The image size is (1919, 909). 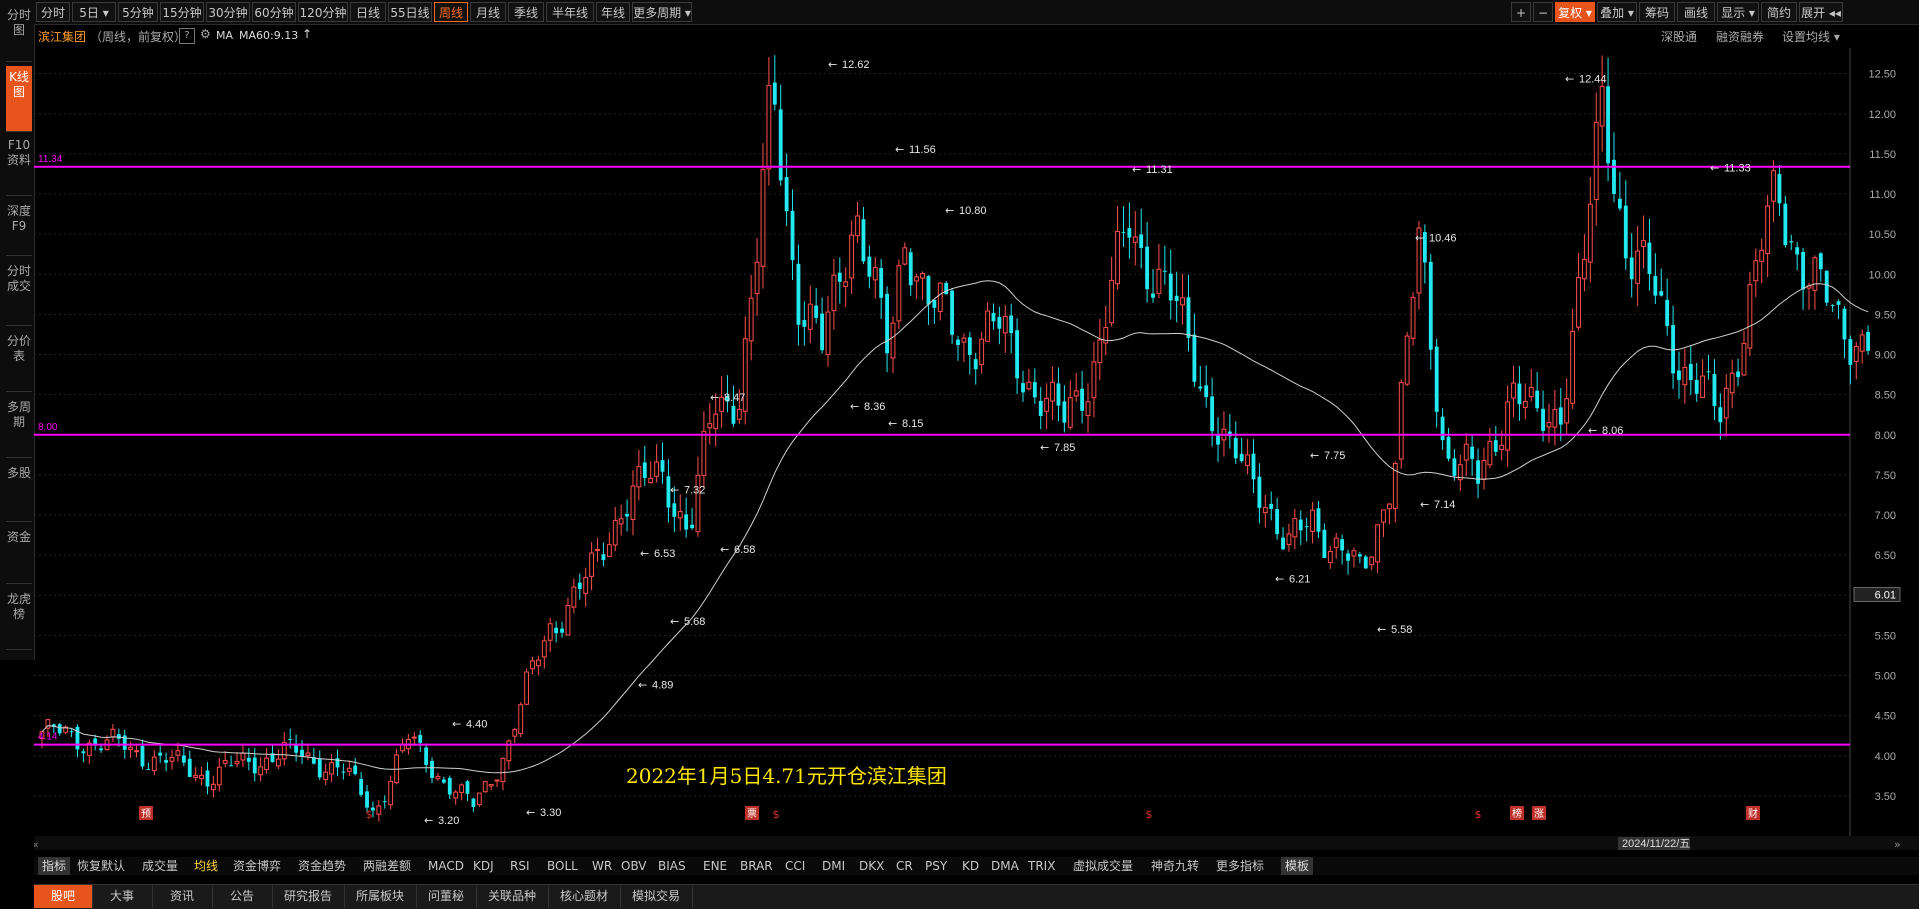 What do you see at coordinates (62, 36) in the screenshot?
I see `stock-name: 滨江集团` at bounding box center [62, 36].